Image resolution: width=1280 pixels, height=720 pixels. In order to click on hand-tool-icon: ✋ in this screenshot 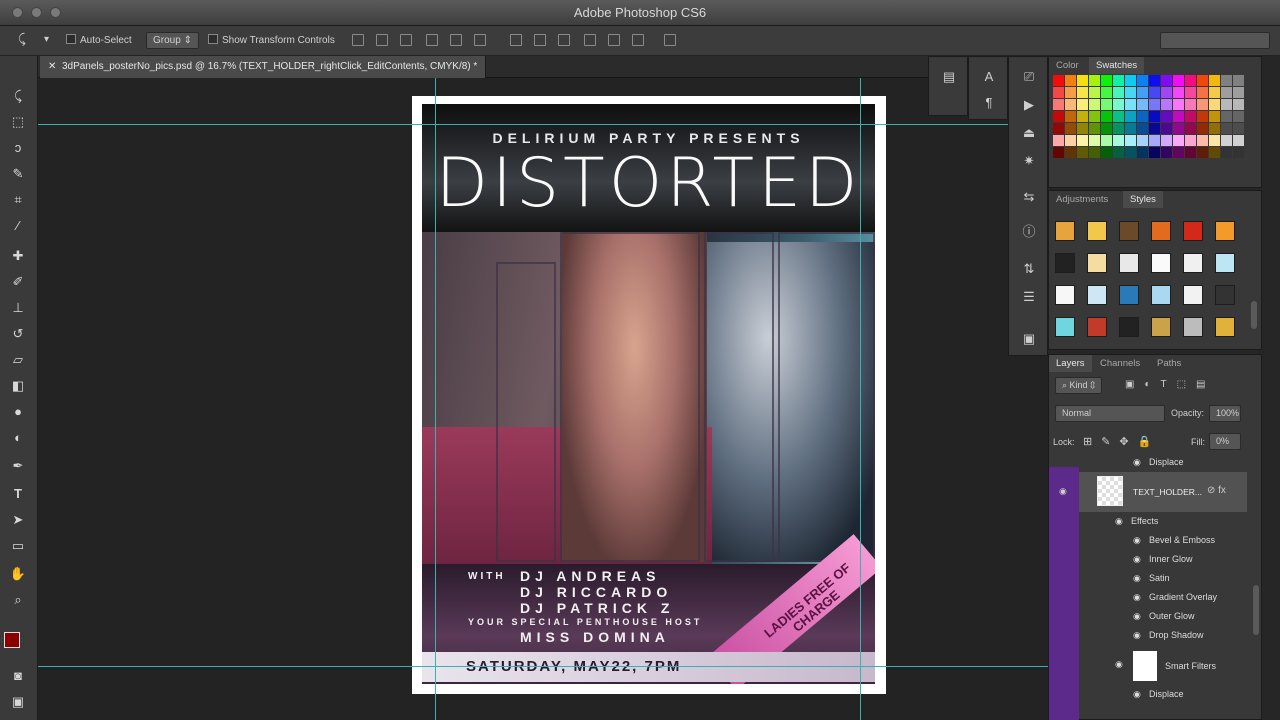, I will do `click(18, 574)`.